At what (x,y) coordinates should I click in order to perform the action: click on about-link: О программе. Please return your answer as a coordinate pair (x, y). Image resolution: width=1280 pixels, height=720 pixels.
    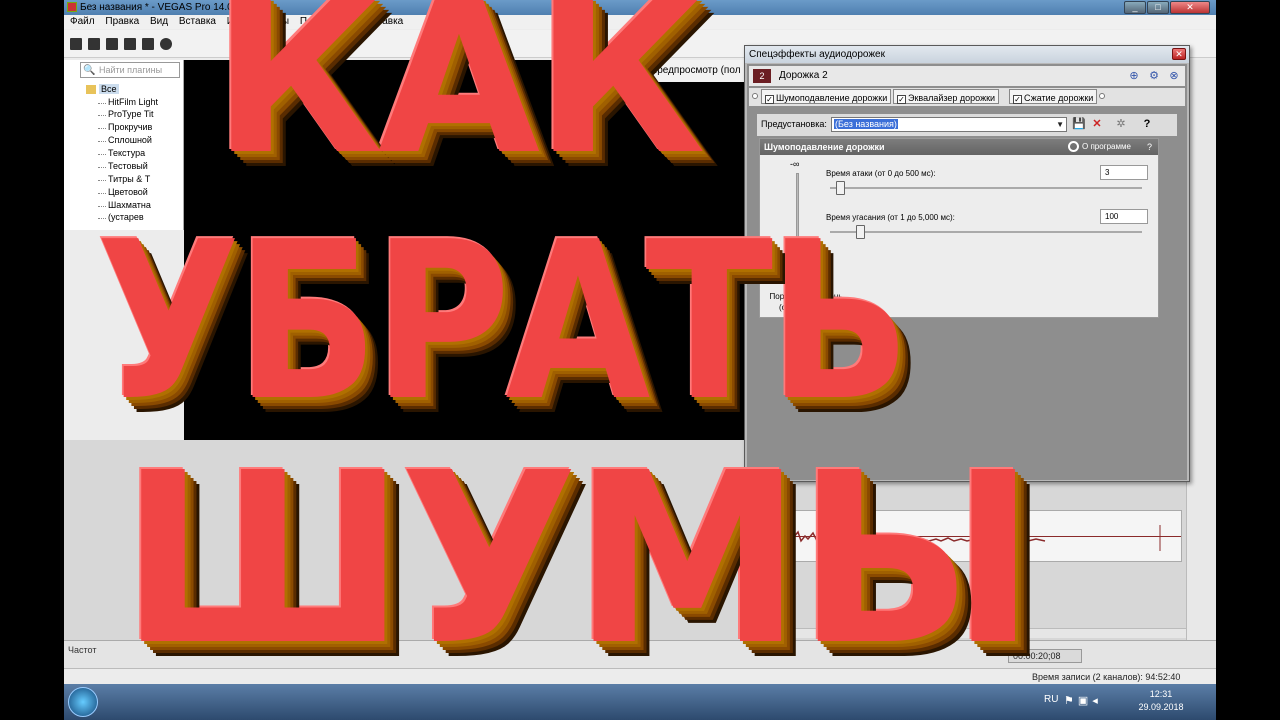
    Looking at the image, I should click on (1106, 147).